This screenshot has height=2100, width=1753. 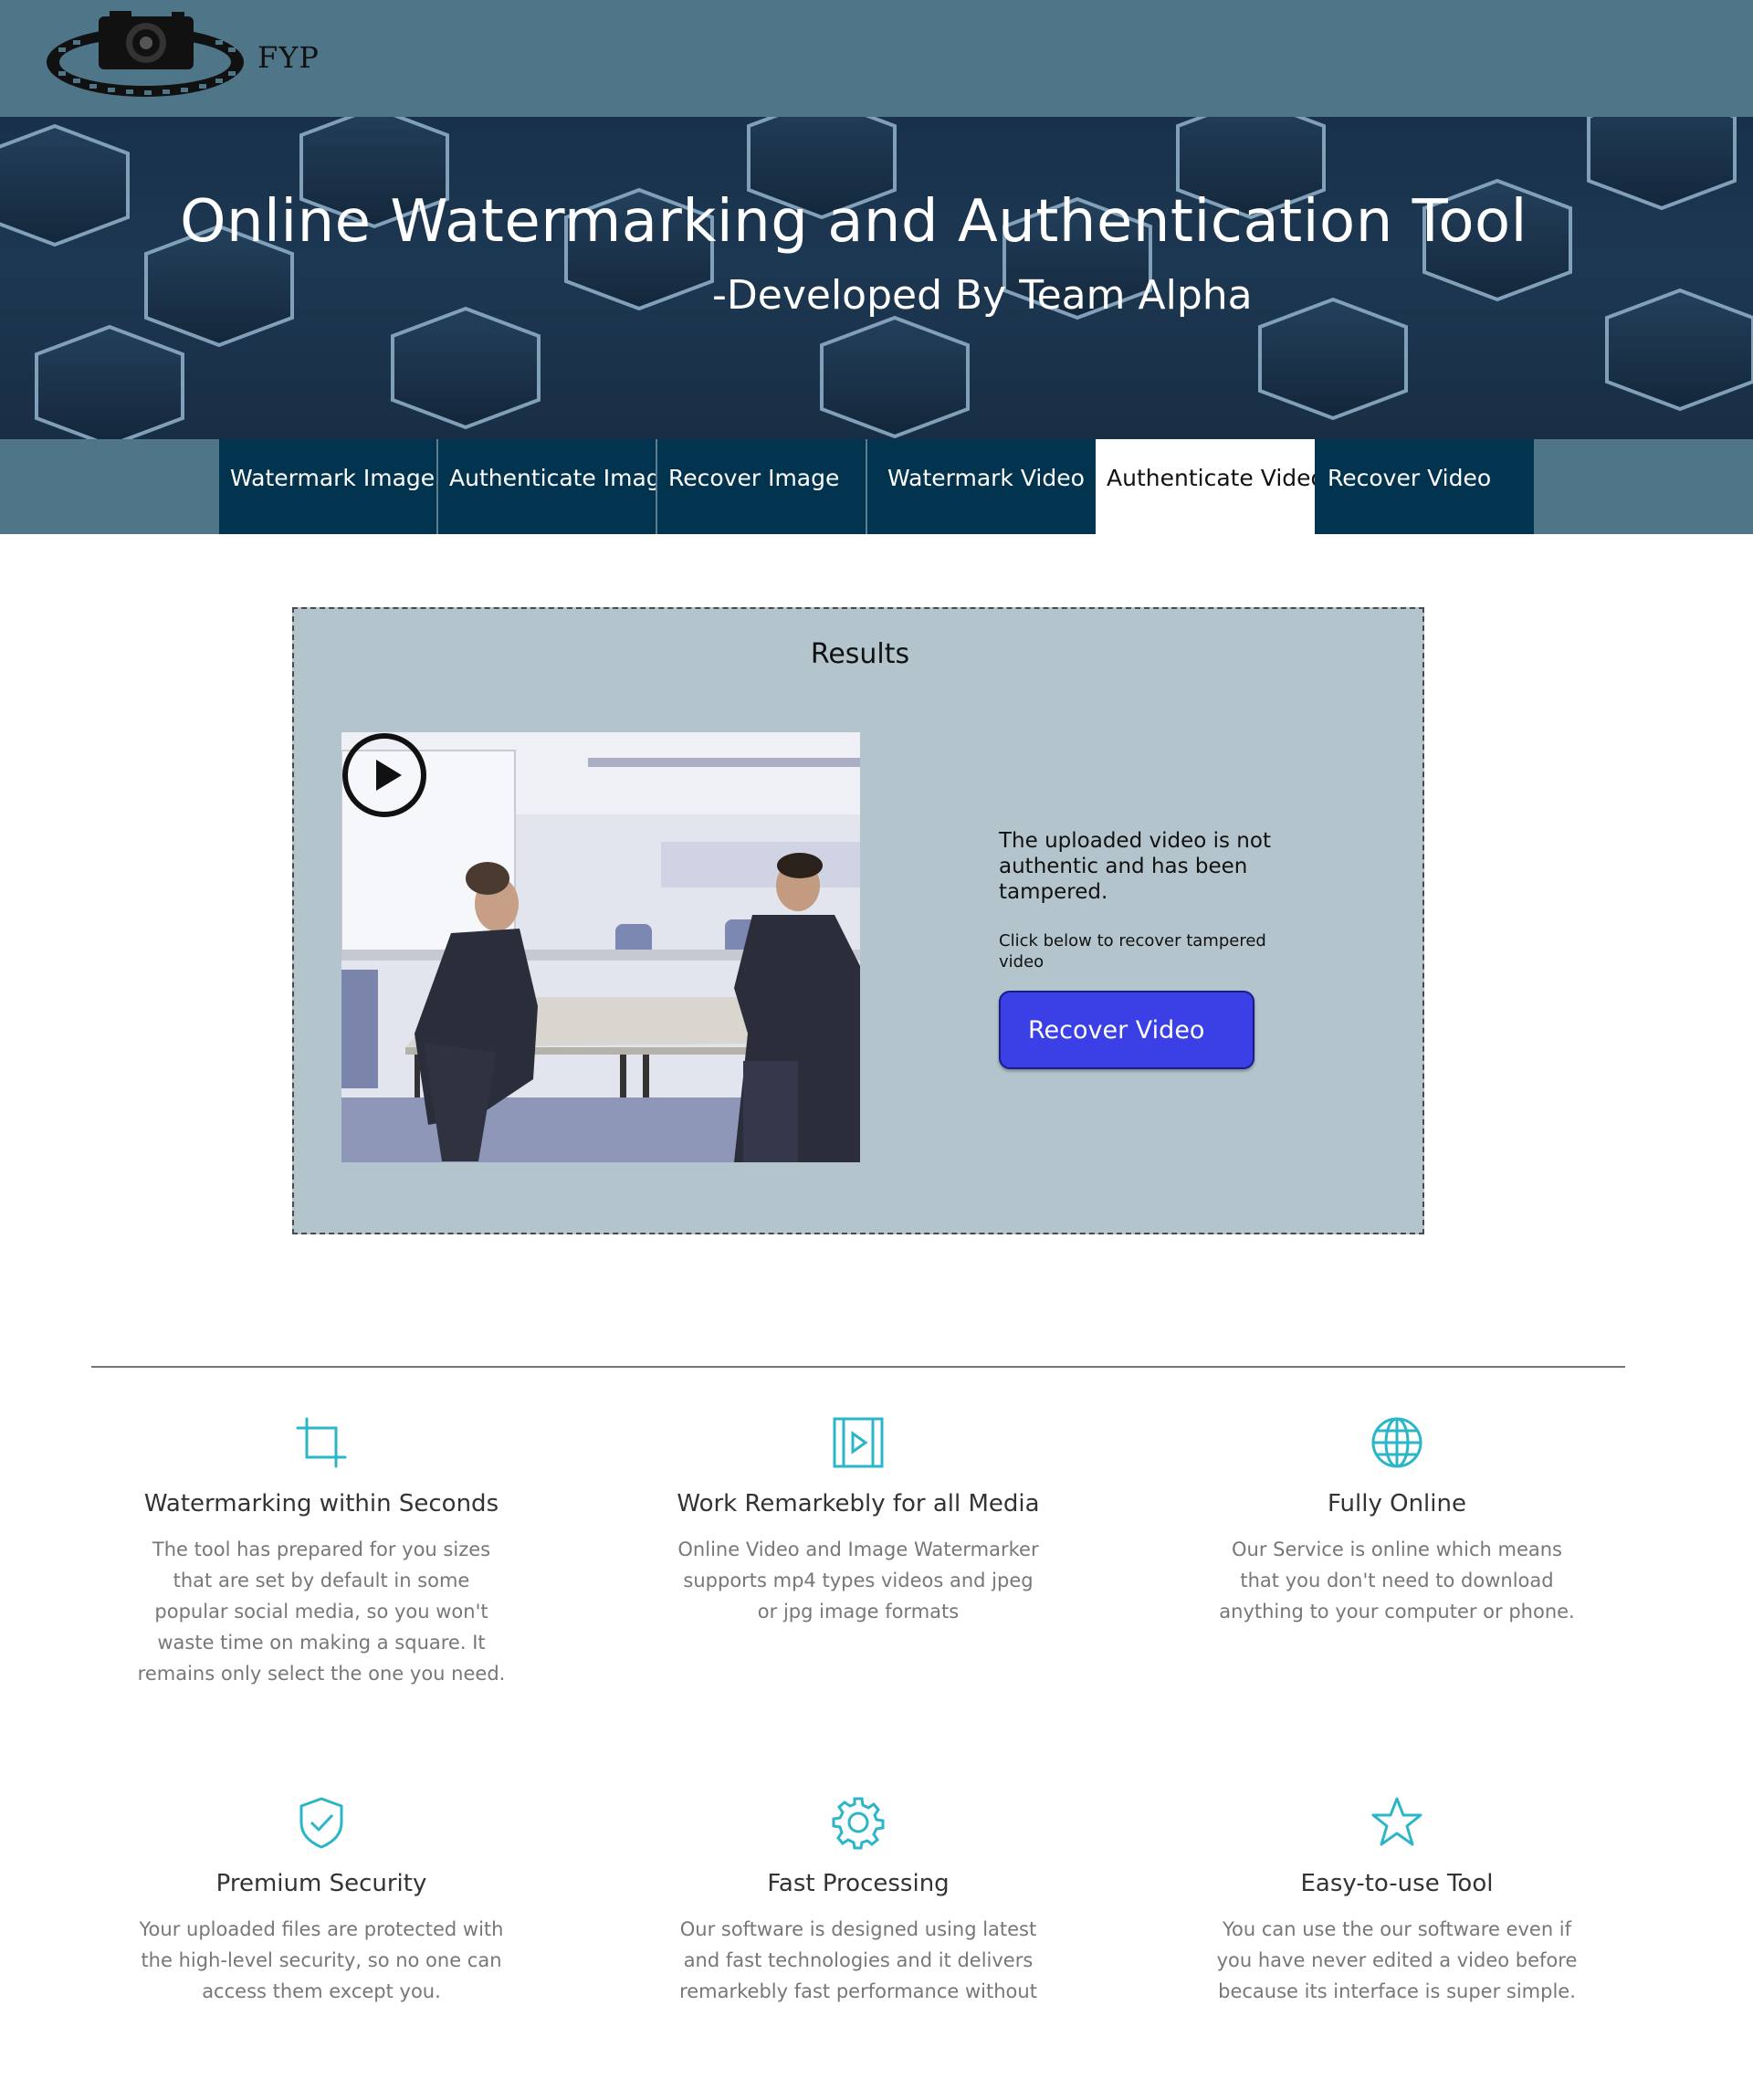 What do you see at coordinates (1397, 1503) in the screenshot?
I see `feature-title: Fully Online` at bounding box center [1397, 1503].